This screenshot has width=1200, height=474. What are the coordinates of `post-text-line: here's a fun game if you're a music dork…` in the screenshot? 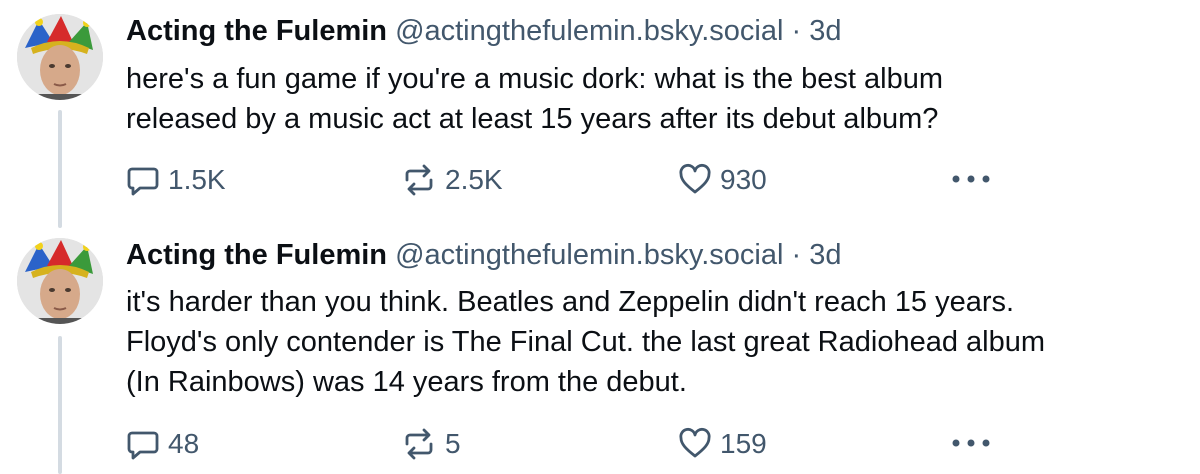 It's located at (535, 79).